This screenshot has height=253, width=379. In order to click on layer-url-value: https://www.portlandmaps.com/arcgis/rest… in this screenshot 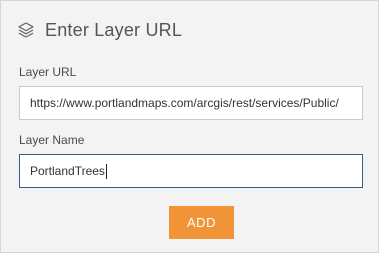, I will do `click(184, 103)`.